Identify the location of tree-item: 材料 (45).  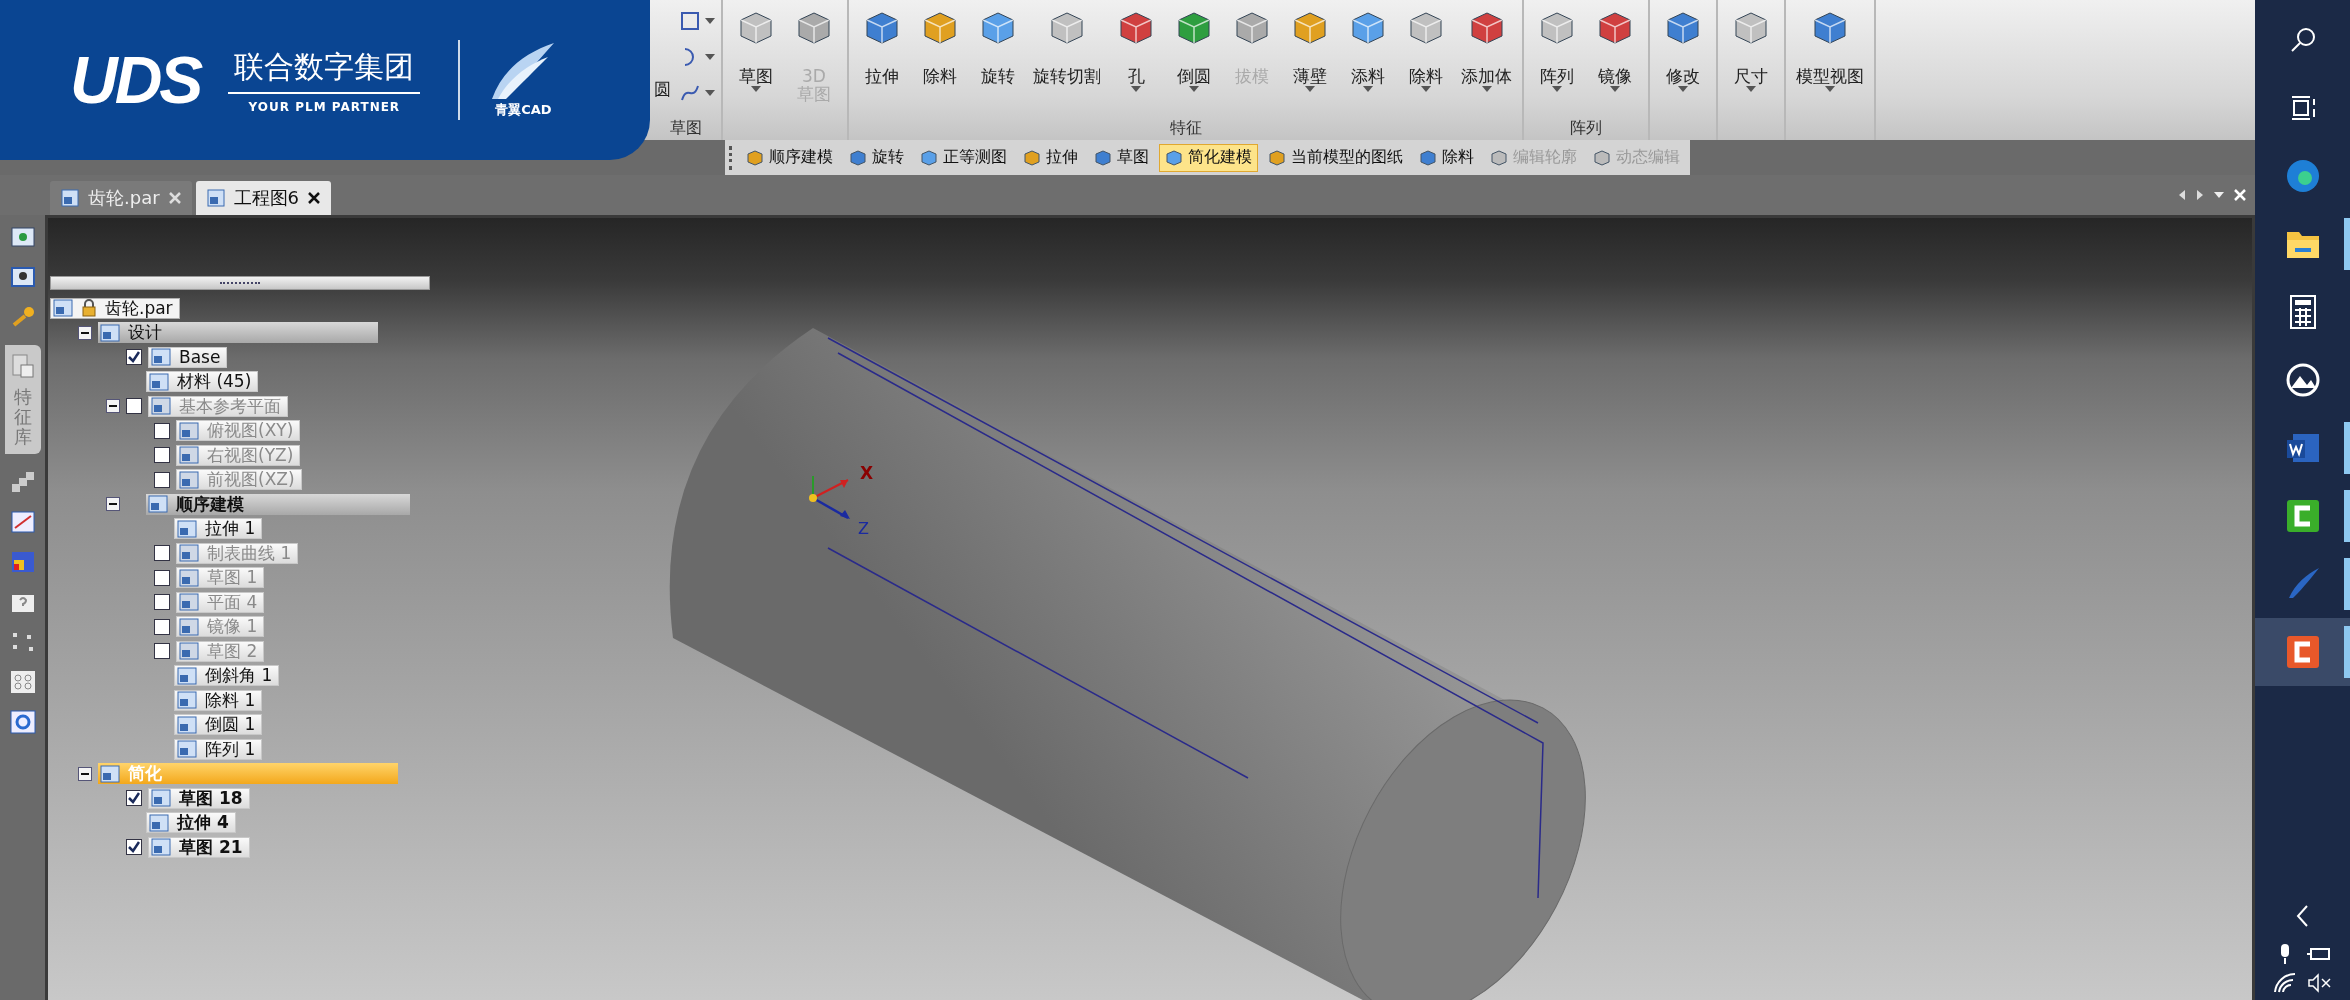
(202, 382).